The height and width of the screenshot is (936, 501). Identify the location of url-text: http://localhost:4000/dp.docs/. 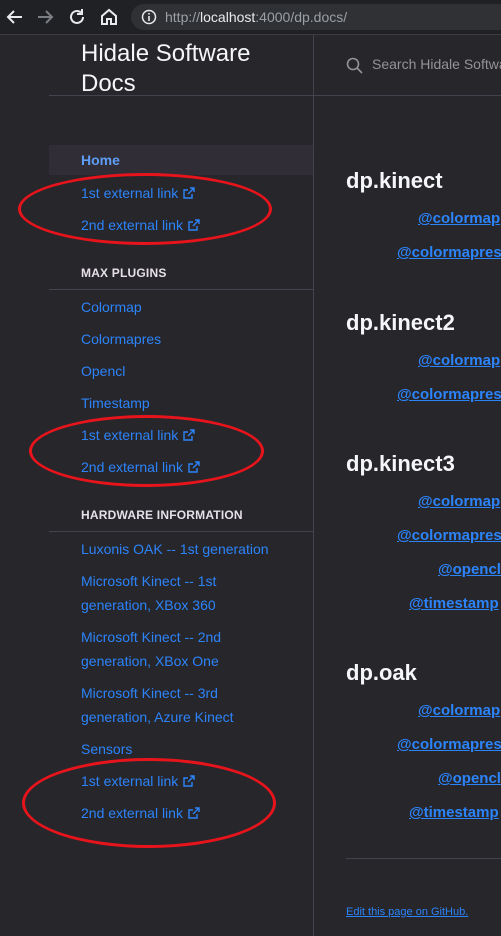
(256, 17).